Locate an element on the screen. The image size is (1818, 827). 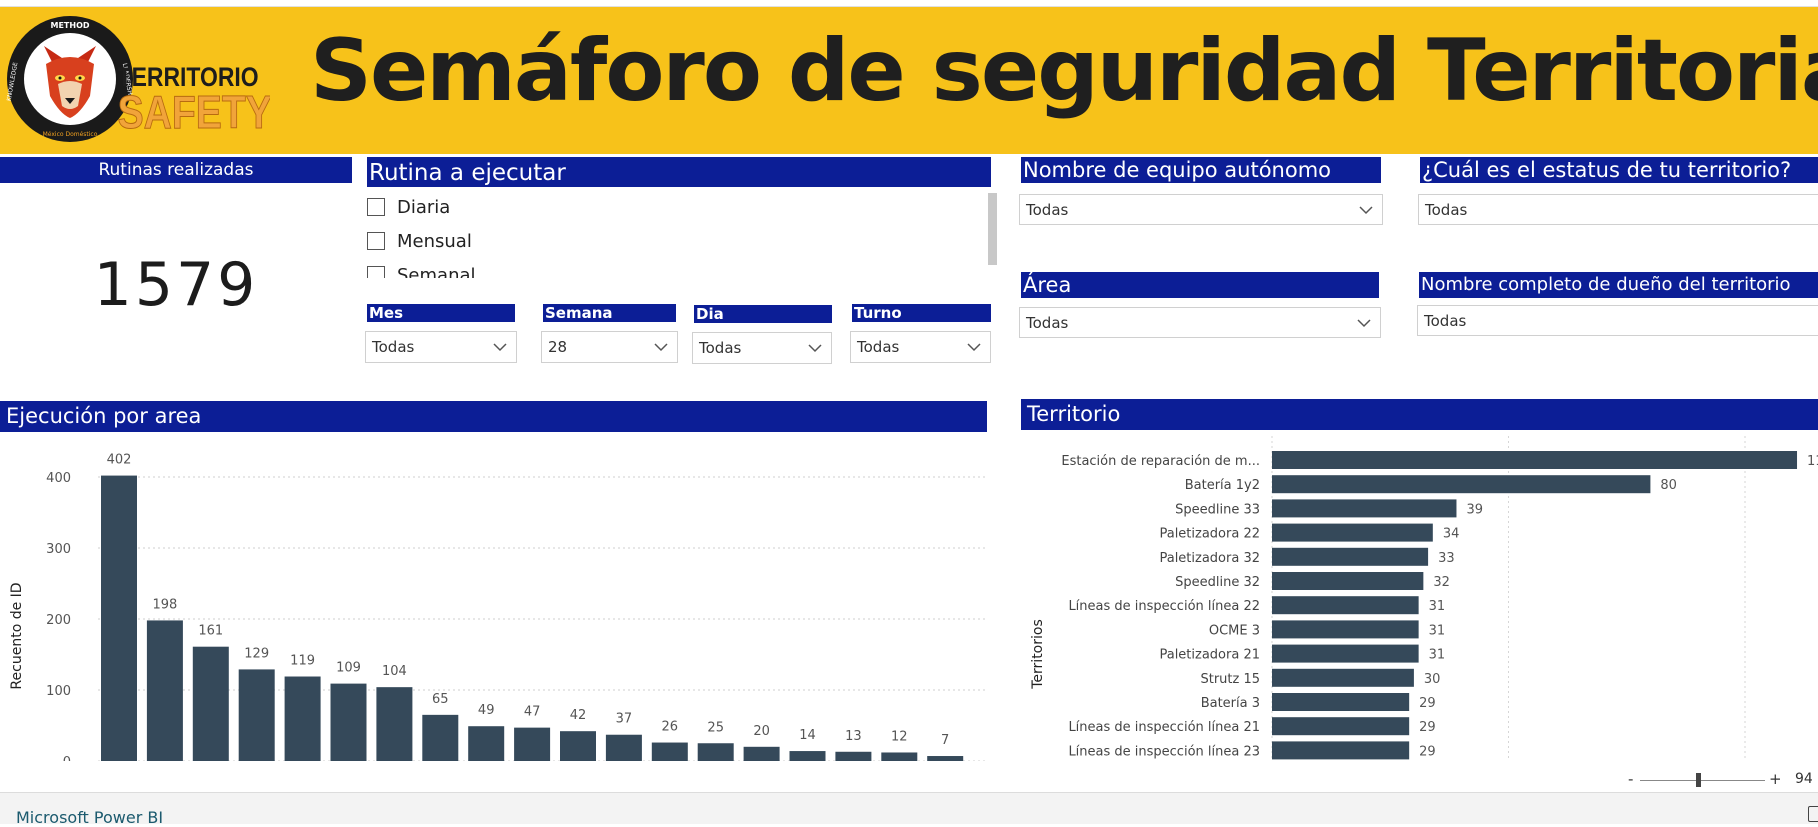
rutina-option-label: Diaria is located at coordinates (424, 207).